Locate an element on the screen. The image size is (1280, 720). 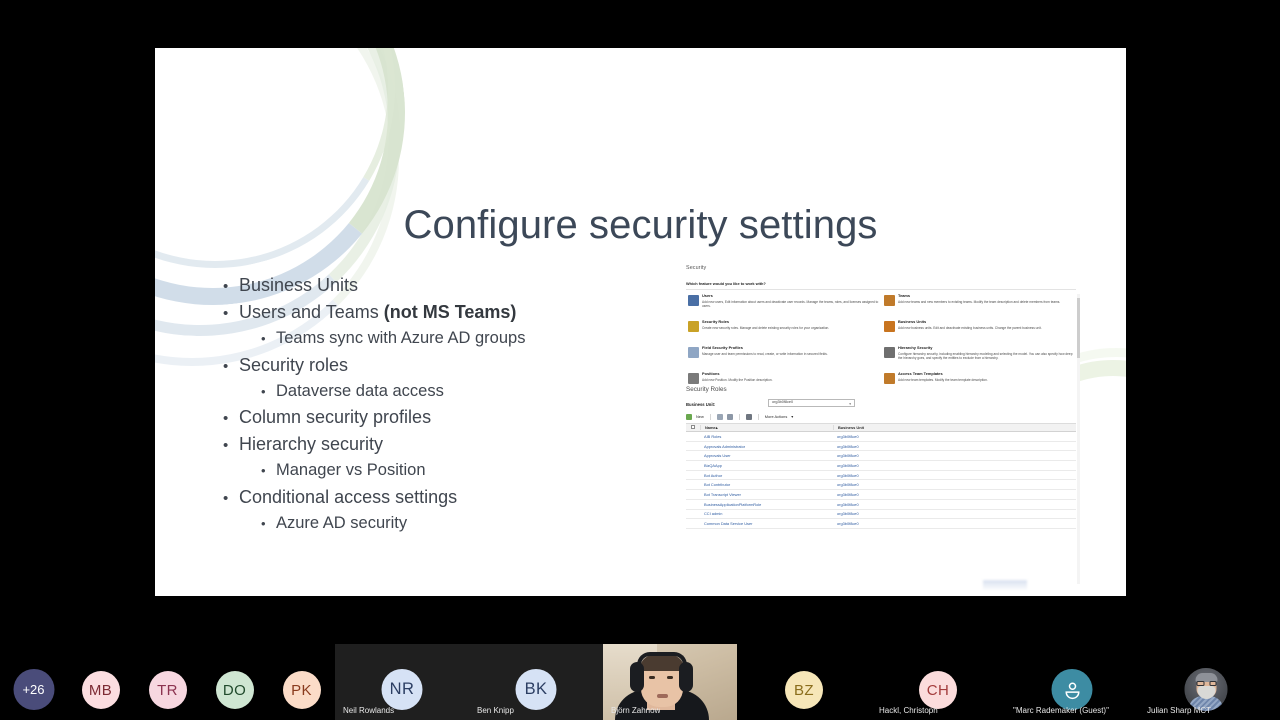
bullet-label: Azure AD security is located at coordinates (342, 522).